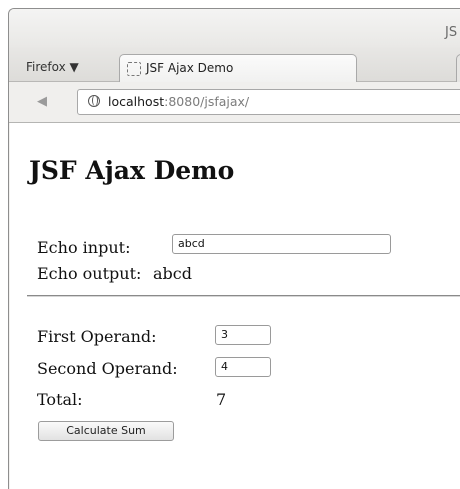  I want to click on navigation-bar: ◀ localhost:8080/jsfajax/, so click(234, 102).